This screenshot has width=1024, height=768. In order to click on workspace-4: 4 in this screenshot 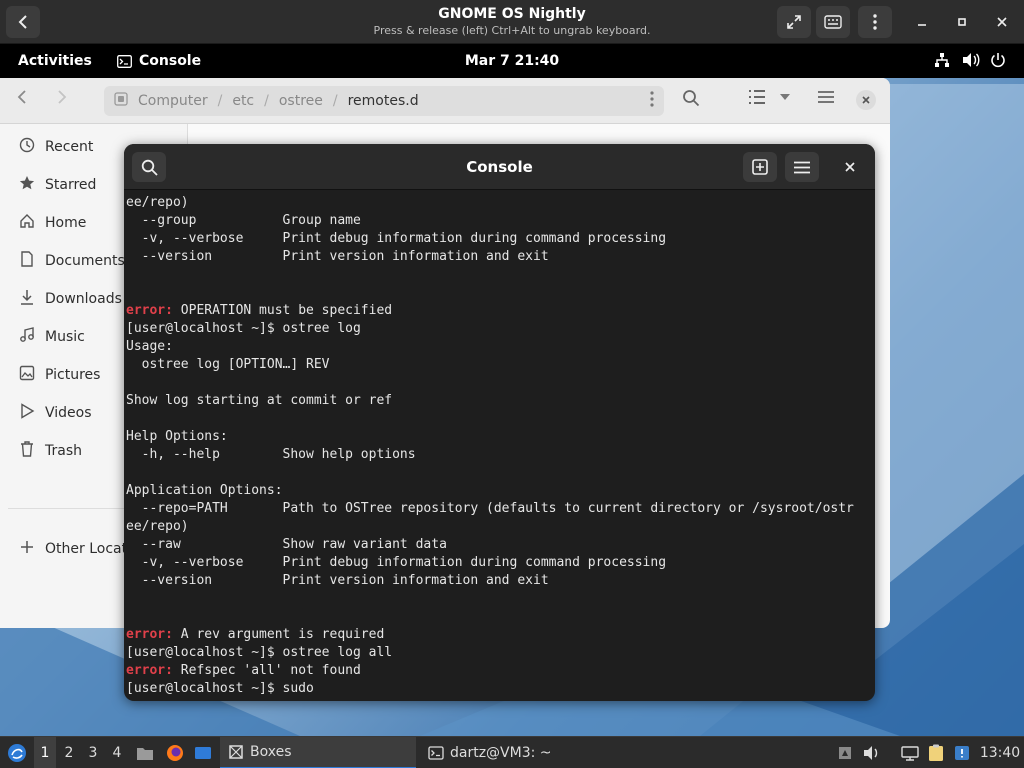, I will do `click(117, 752)`.